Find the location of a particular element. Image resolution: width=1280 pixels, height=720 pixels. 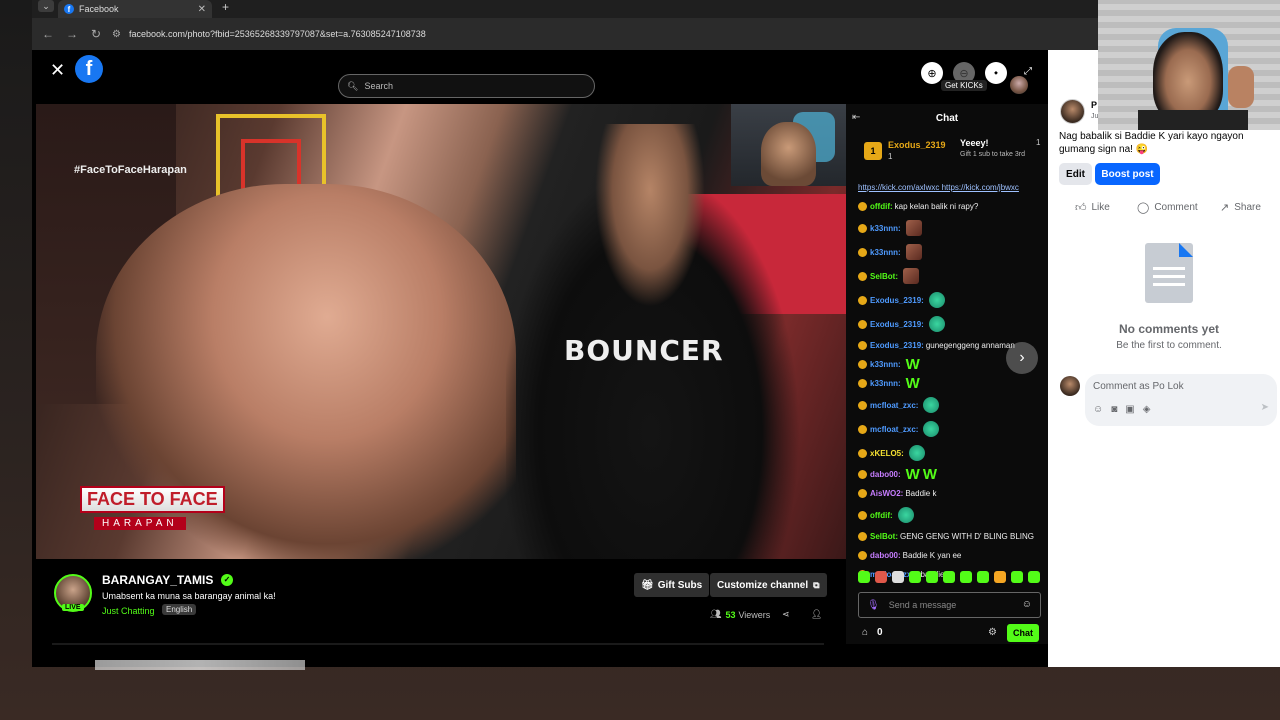

comment-placeholder: Comment as Po Lok is located at coordinates (1138, 386).